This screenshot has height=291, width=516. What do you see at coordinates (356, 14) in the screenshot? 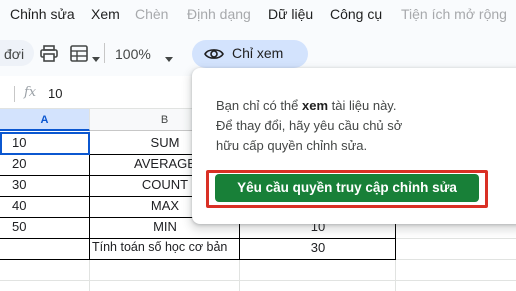
I see `menu-tools: Công cụ` at bounding box center [356, 14].